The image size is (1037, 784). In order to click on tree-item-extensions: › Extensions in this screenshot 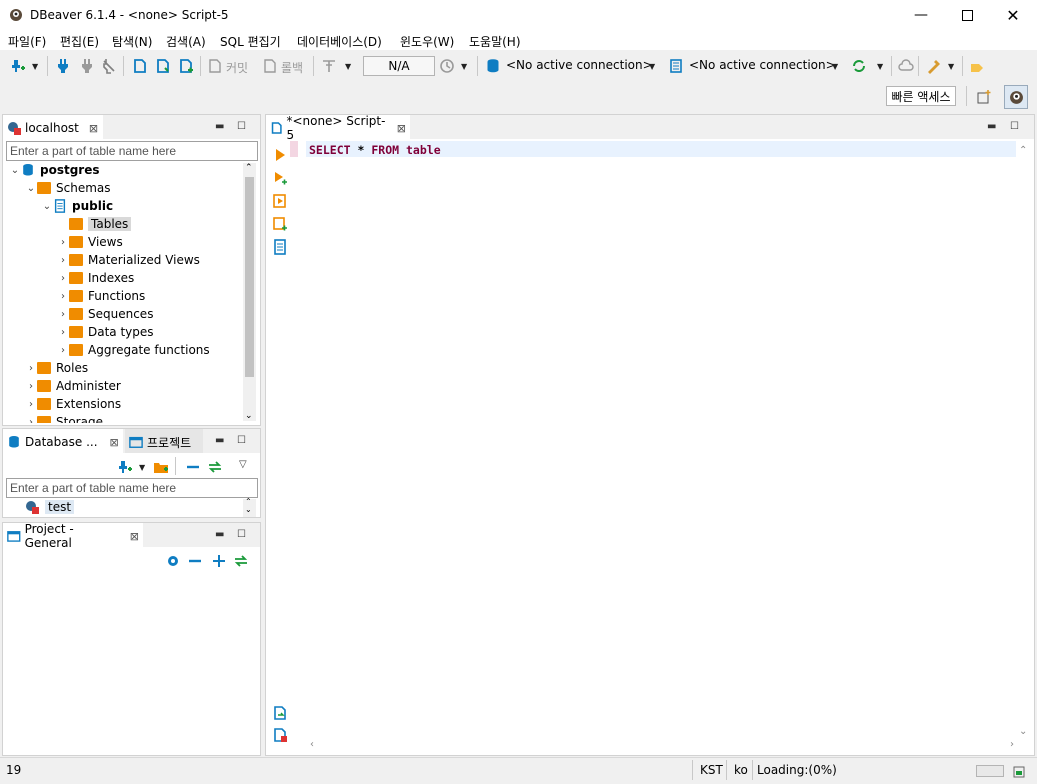, I will do `click(73, 404)`.